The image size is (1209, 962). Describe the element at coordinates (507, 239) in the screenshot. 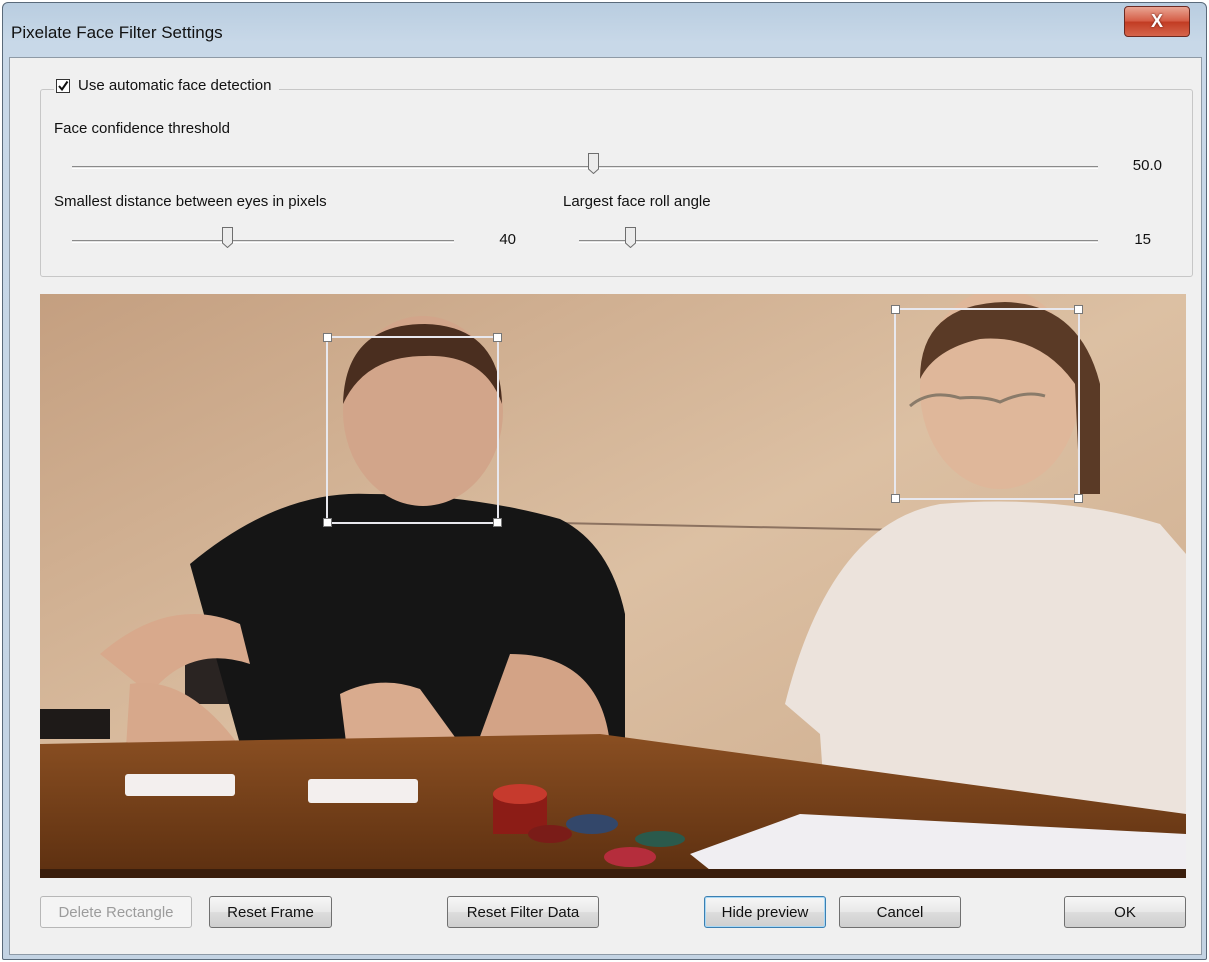

I see `eye-distance-value: 40` at that location.